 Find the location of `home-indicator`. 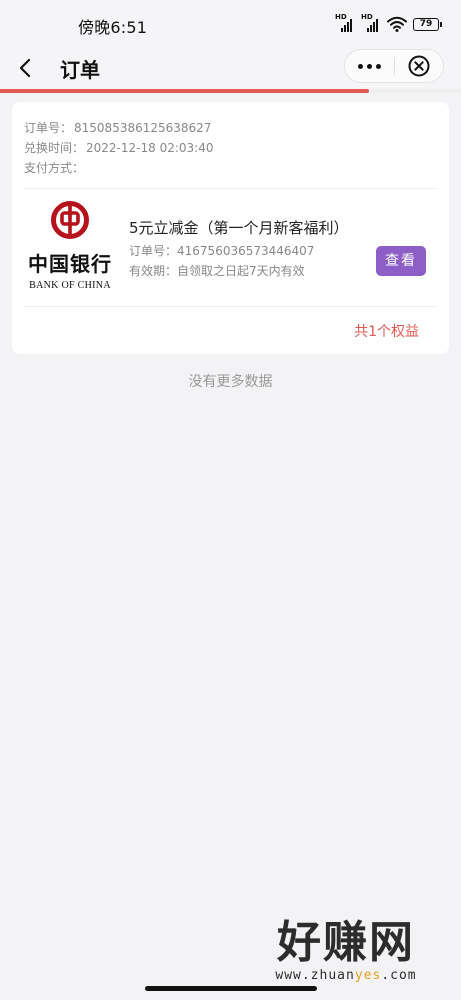

home-indicator is located at coordinates (231, 988).